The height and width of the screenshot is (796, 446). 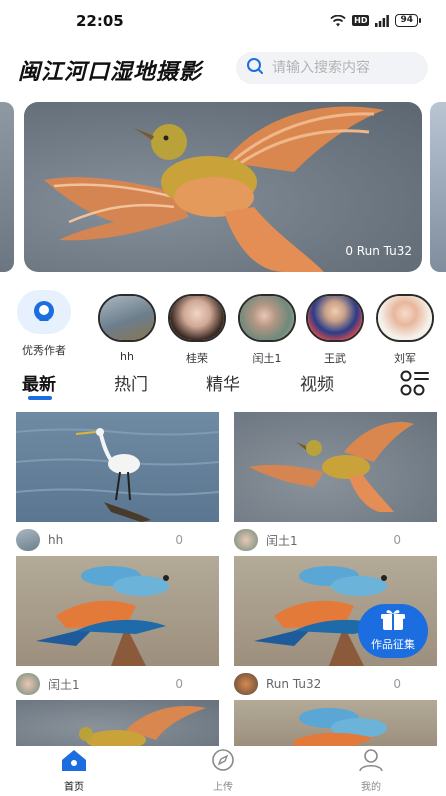 What do you see at coordinates (55, 540) in the screenshot?
I see `card-username: hh` at bounding box center [55, 540].